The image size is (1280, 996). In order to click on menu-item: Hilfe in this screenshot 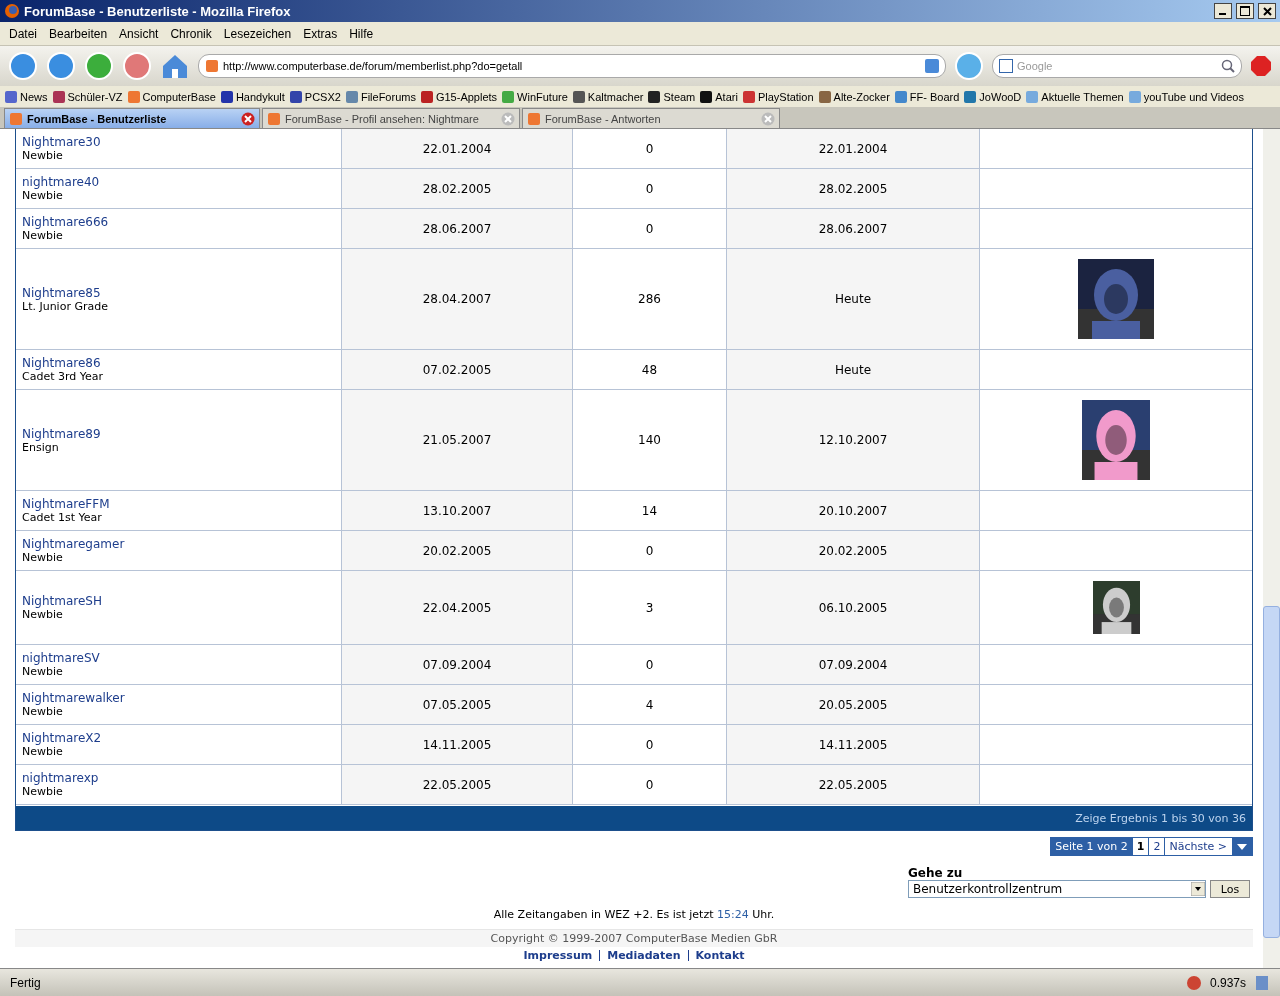, I will do `click(361, 33)`.